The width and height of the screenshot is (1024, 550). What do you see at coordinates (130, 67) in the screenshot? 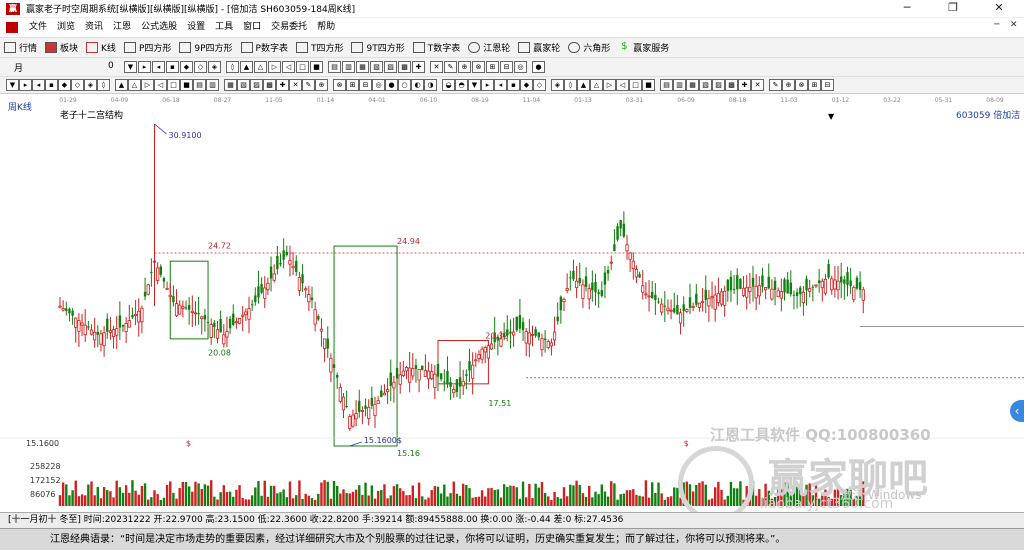
I see `tool-button-icon: ▼` at bounding box center [130, 67].